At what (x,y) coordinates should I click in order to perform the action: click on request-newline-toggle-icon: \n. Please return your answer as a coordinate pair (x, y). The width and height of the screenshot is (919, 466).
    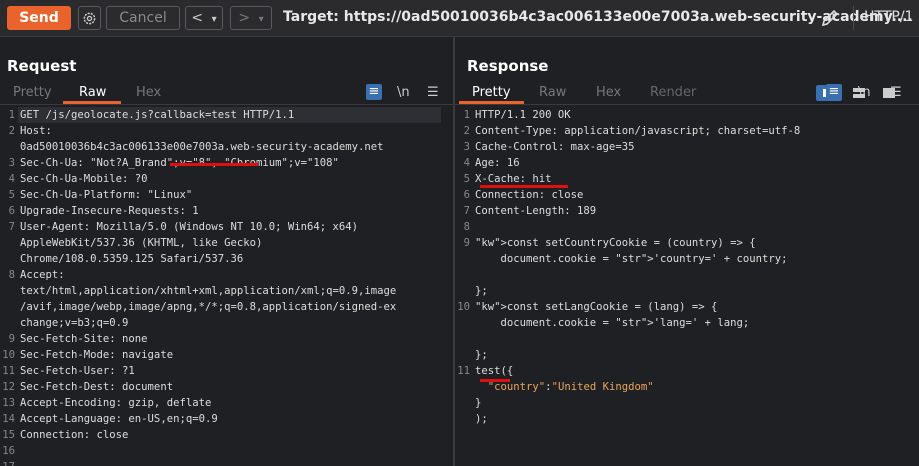
    Looking at the image, I should click on (403, 92).